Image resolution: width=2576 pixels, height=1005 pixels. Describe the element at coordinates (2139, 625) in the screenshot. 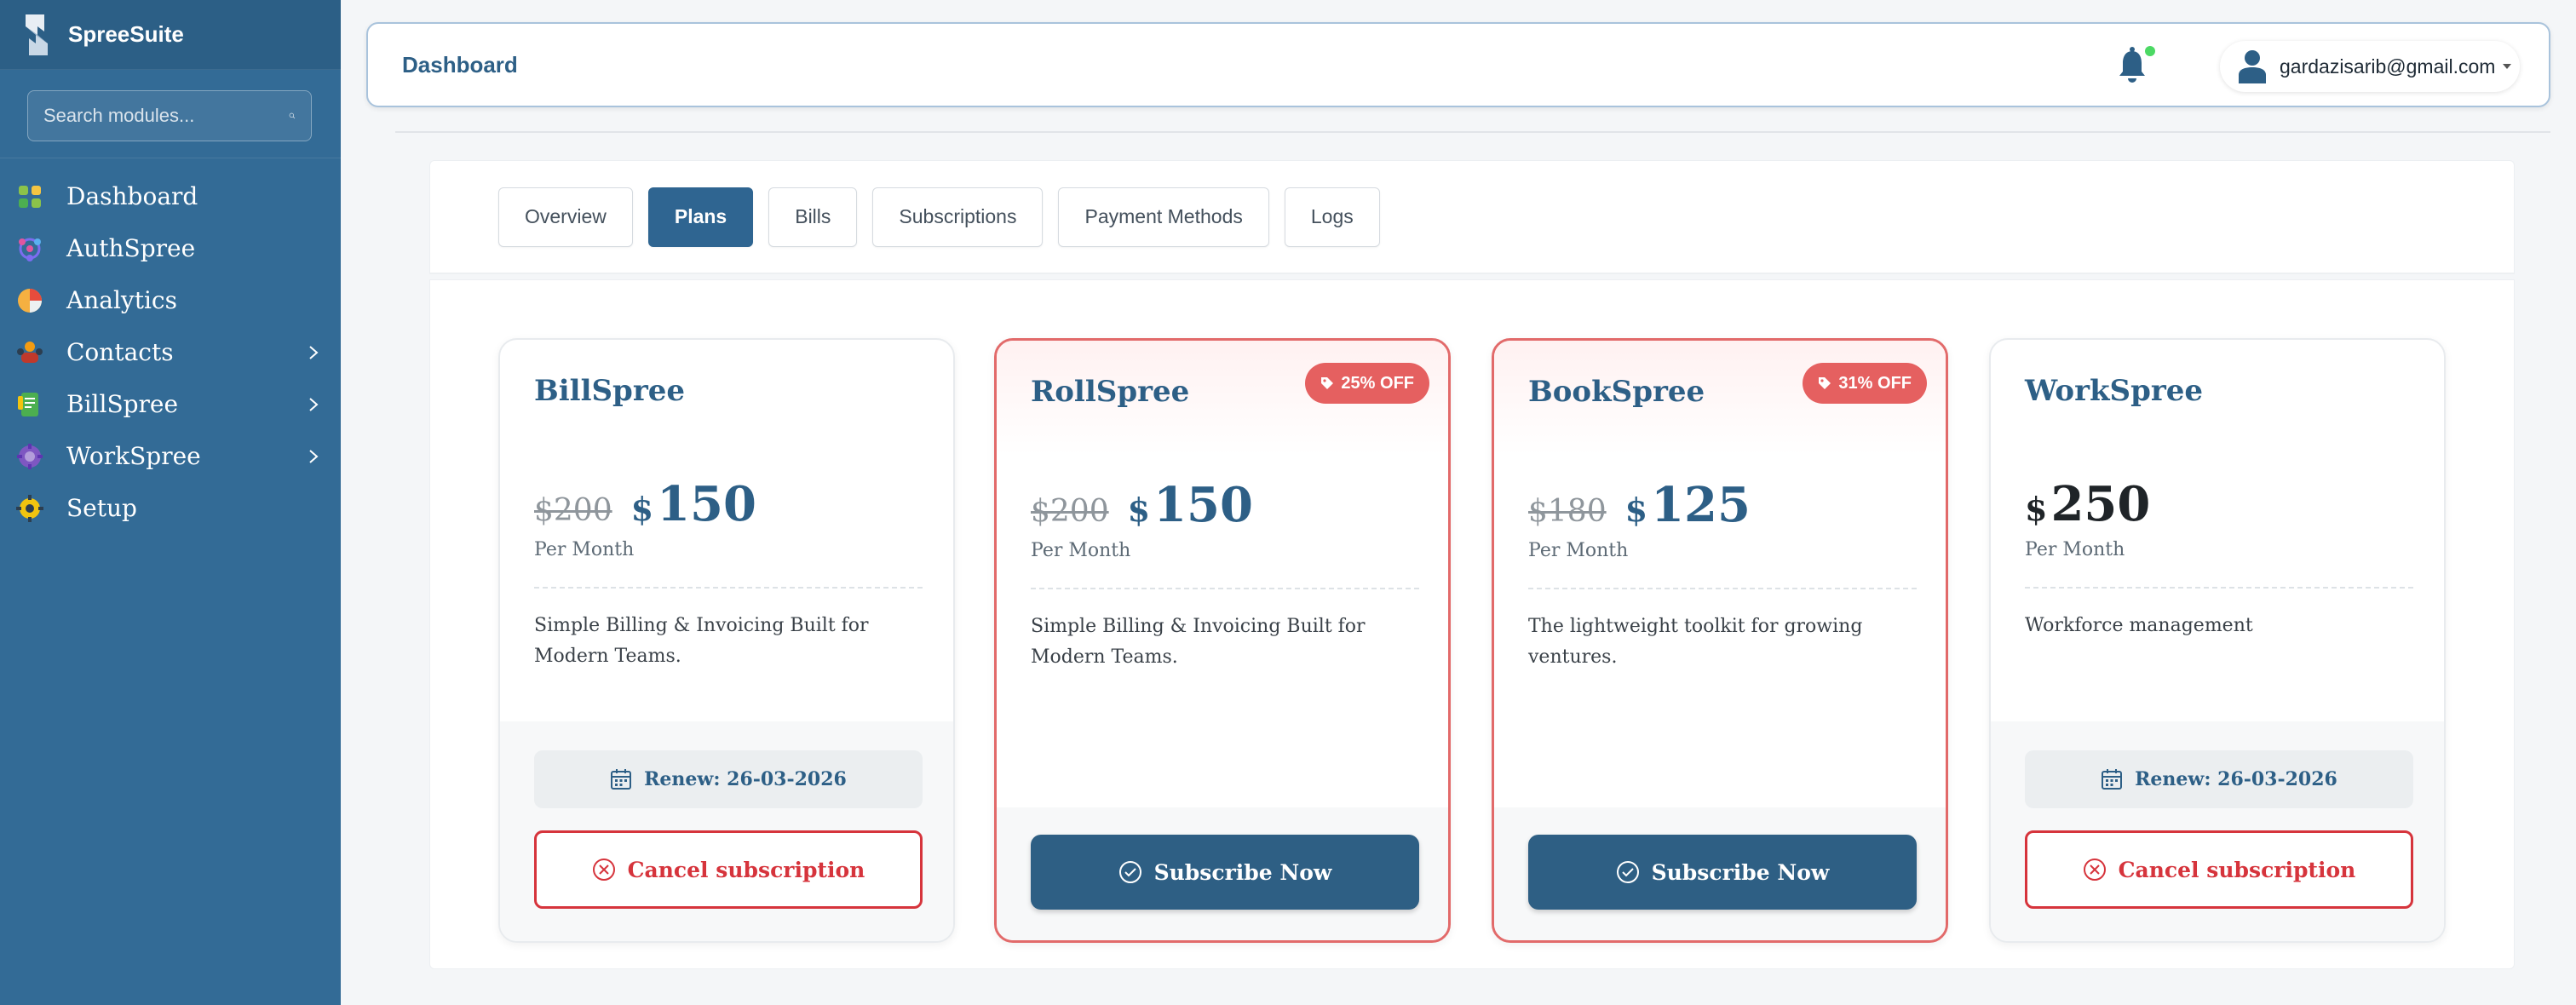

I see `plan-description: Workforce management` at that location.